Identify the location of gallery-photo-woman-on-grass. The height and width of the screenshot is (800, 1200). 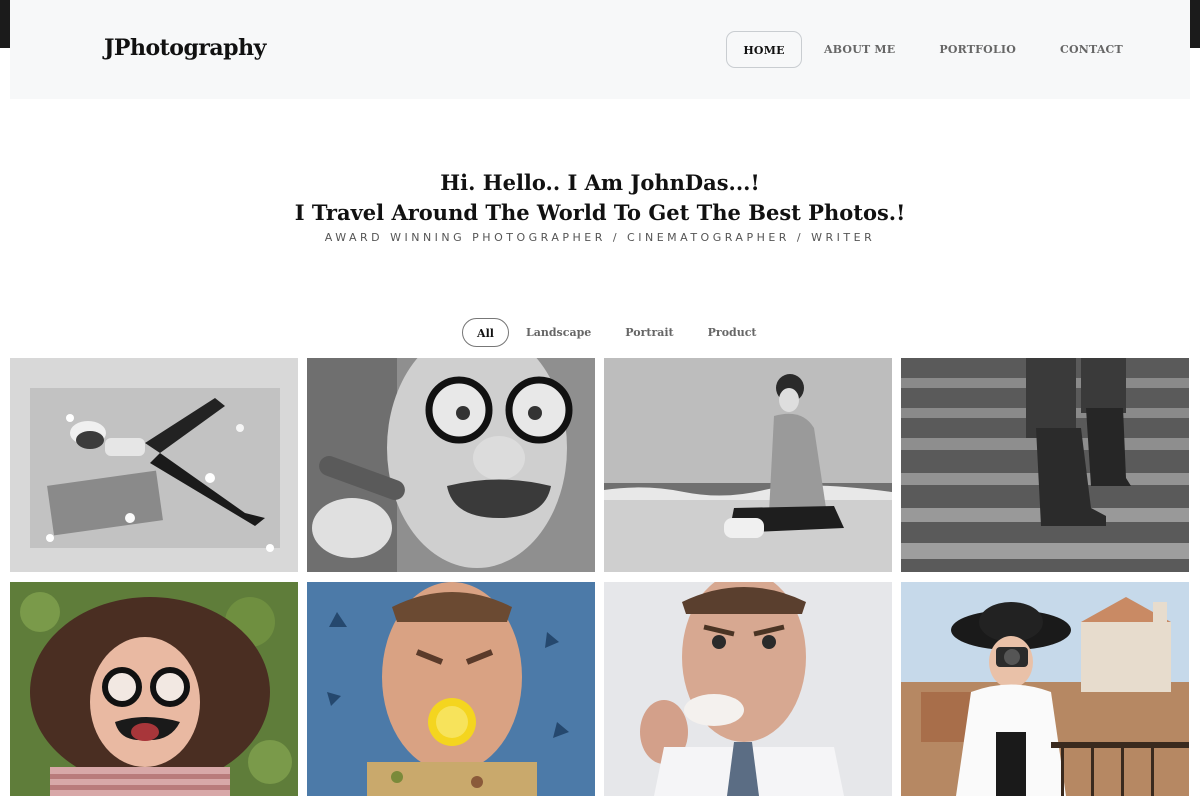
(154, 689).